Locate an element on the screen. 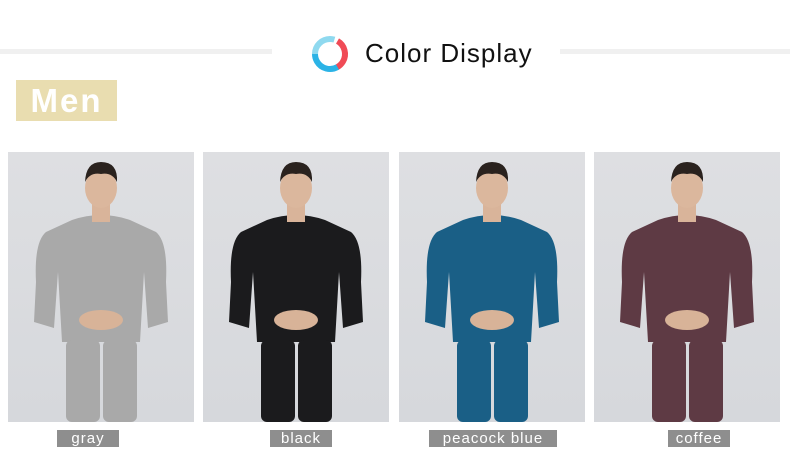 Image resolution: width=790 pixels, height=476 pixels. color-label-peacock-blue: peacock blue is located at coordinates (493, 438).